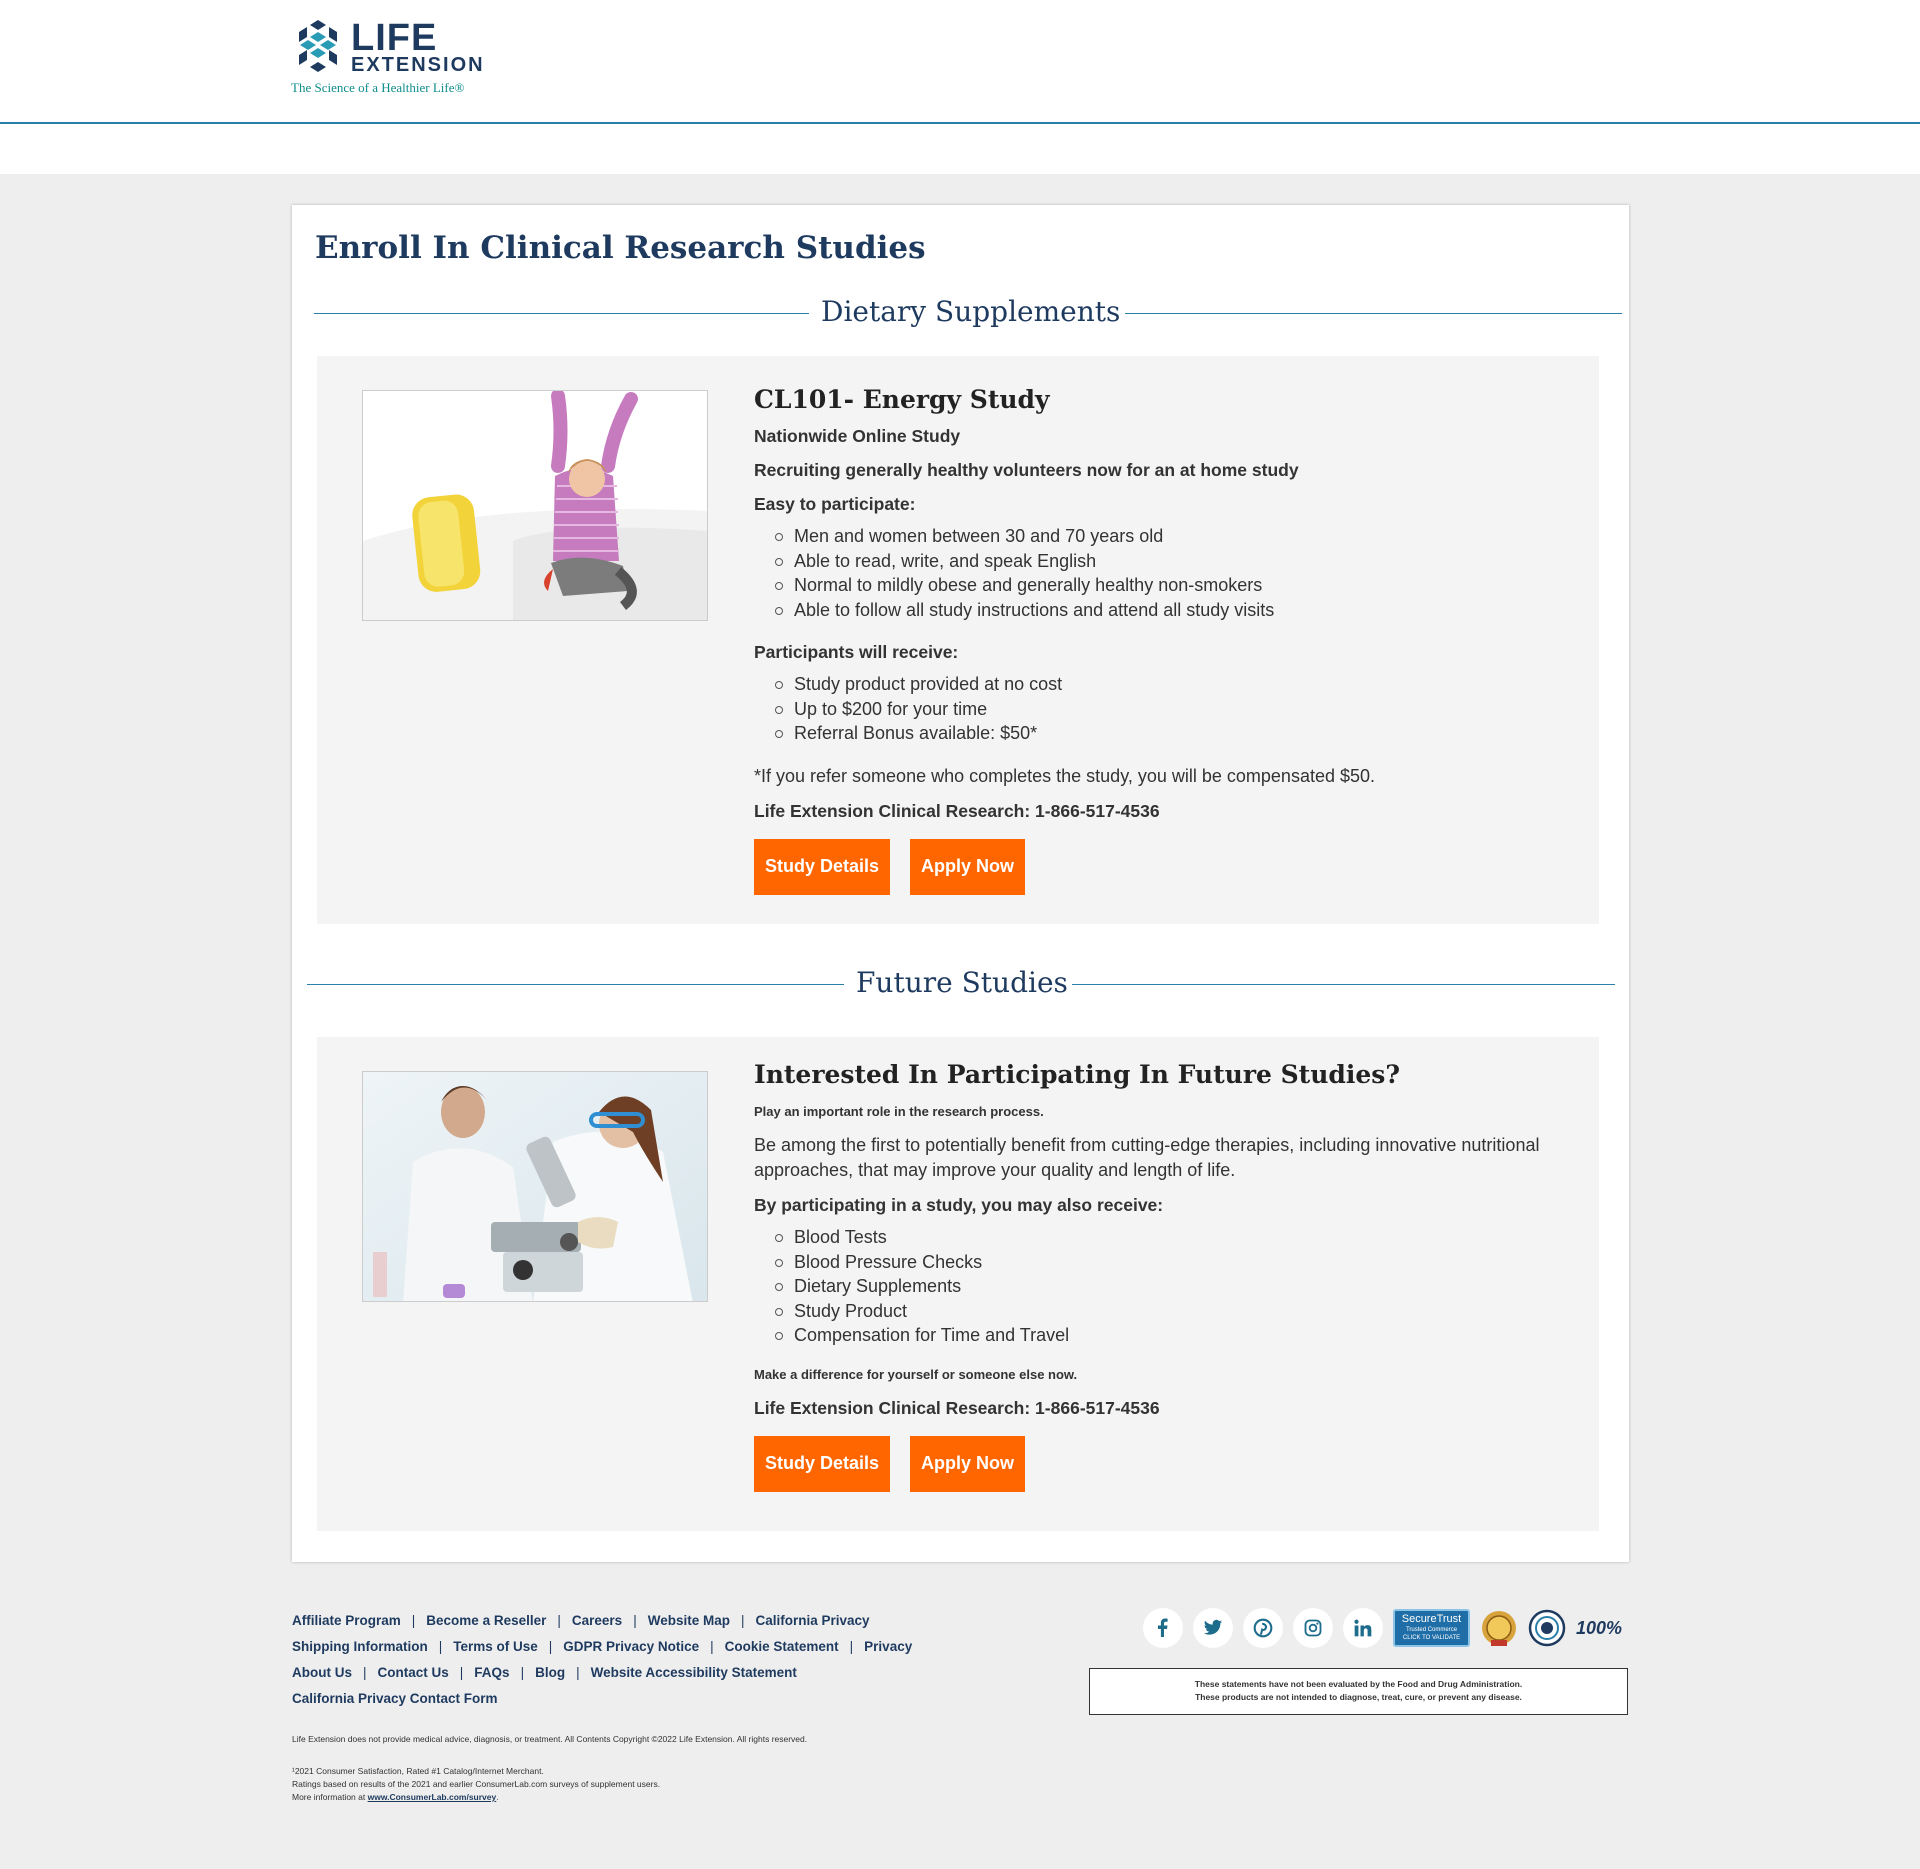 The height and width of the screenshot is (1869, 1920). What do you see at coordinates (550, 1673) in the screenshot?
I see `footer-link-blog: Blog` at bounding box center [550, 1673].